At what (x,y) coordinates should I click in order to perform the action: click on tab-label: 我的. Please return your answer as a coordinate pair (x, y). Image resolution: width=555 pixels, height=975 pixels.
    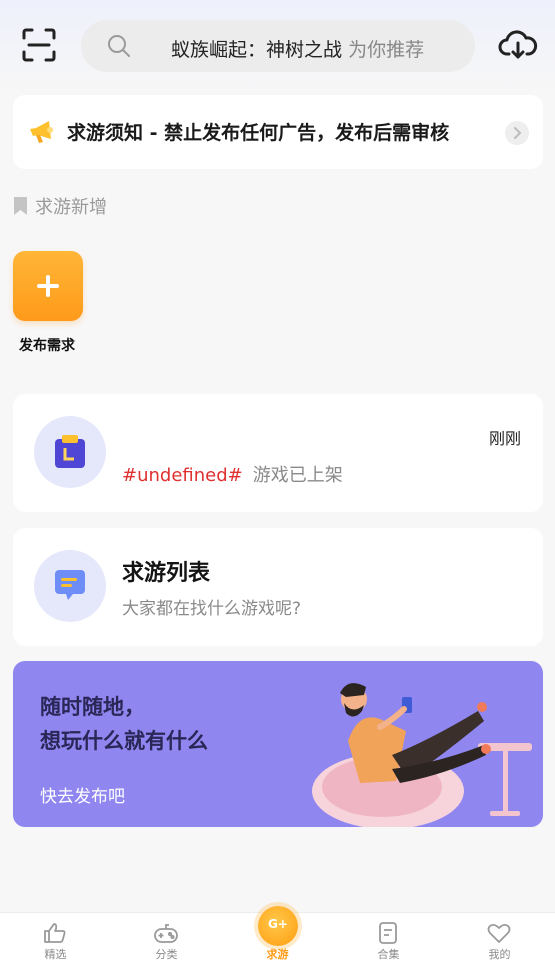
    Looking at the image, I should click on (499, 954).